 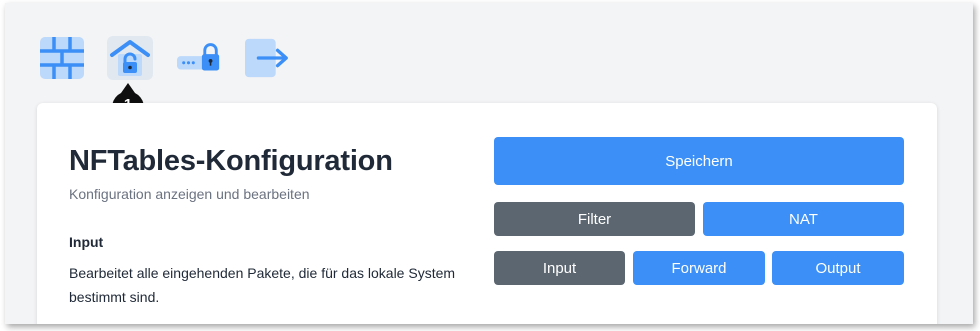 I want to click on password-lock-icon, so click(x=198, y=57).